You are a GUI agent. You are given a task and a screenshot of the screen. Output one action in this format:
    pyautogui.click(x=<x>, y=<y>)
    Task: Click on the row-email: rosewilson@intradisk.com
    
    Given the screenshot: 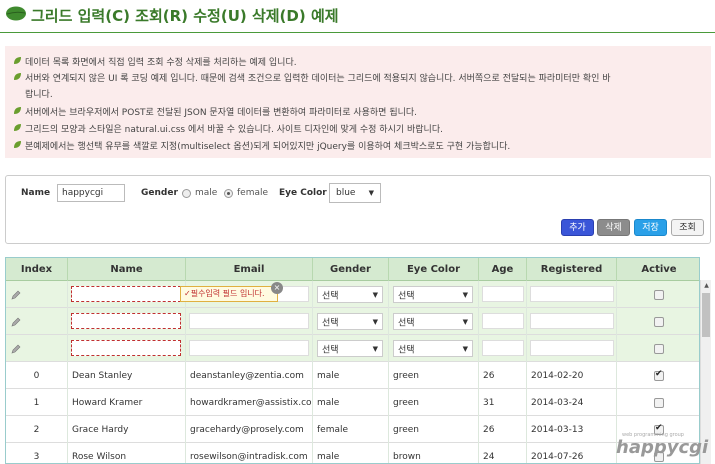 What is the action you would take?
    pyautogui.click(x=249, y=456)
    